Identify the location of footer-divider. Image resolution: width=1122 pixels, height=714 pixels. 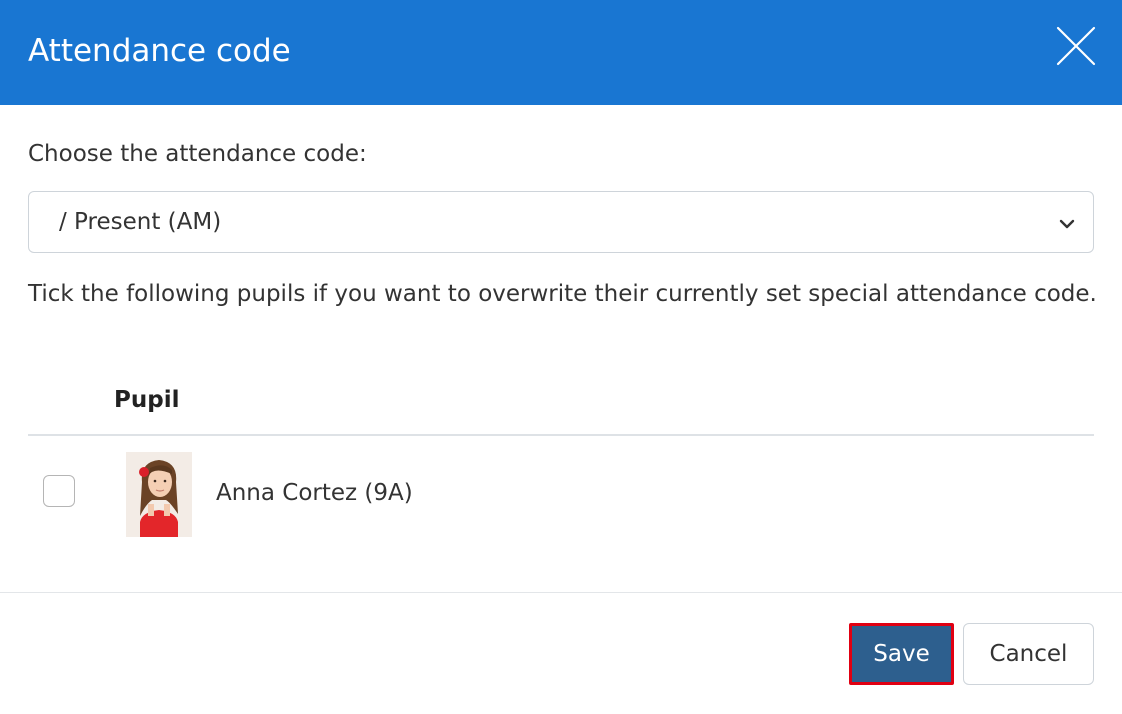
(561, 592).